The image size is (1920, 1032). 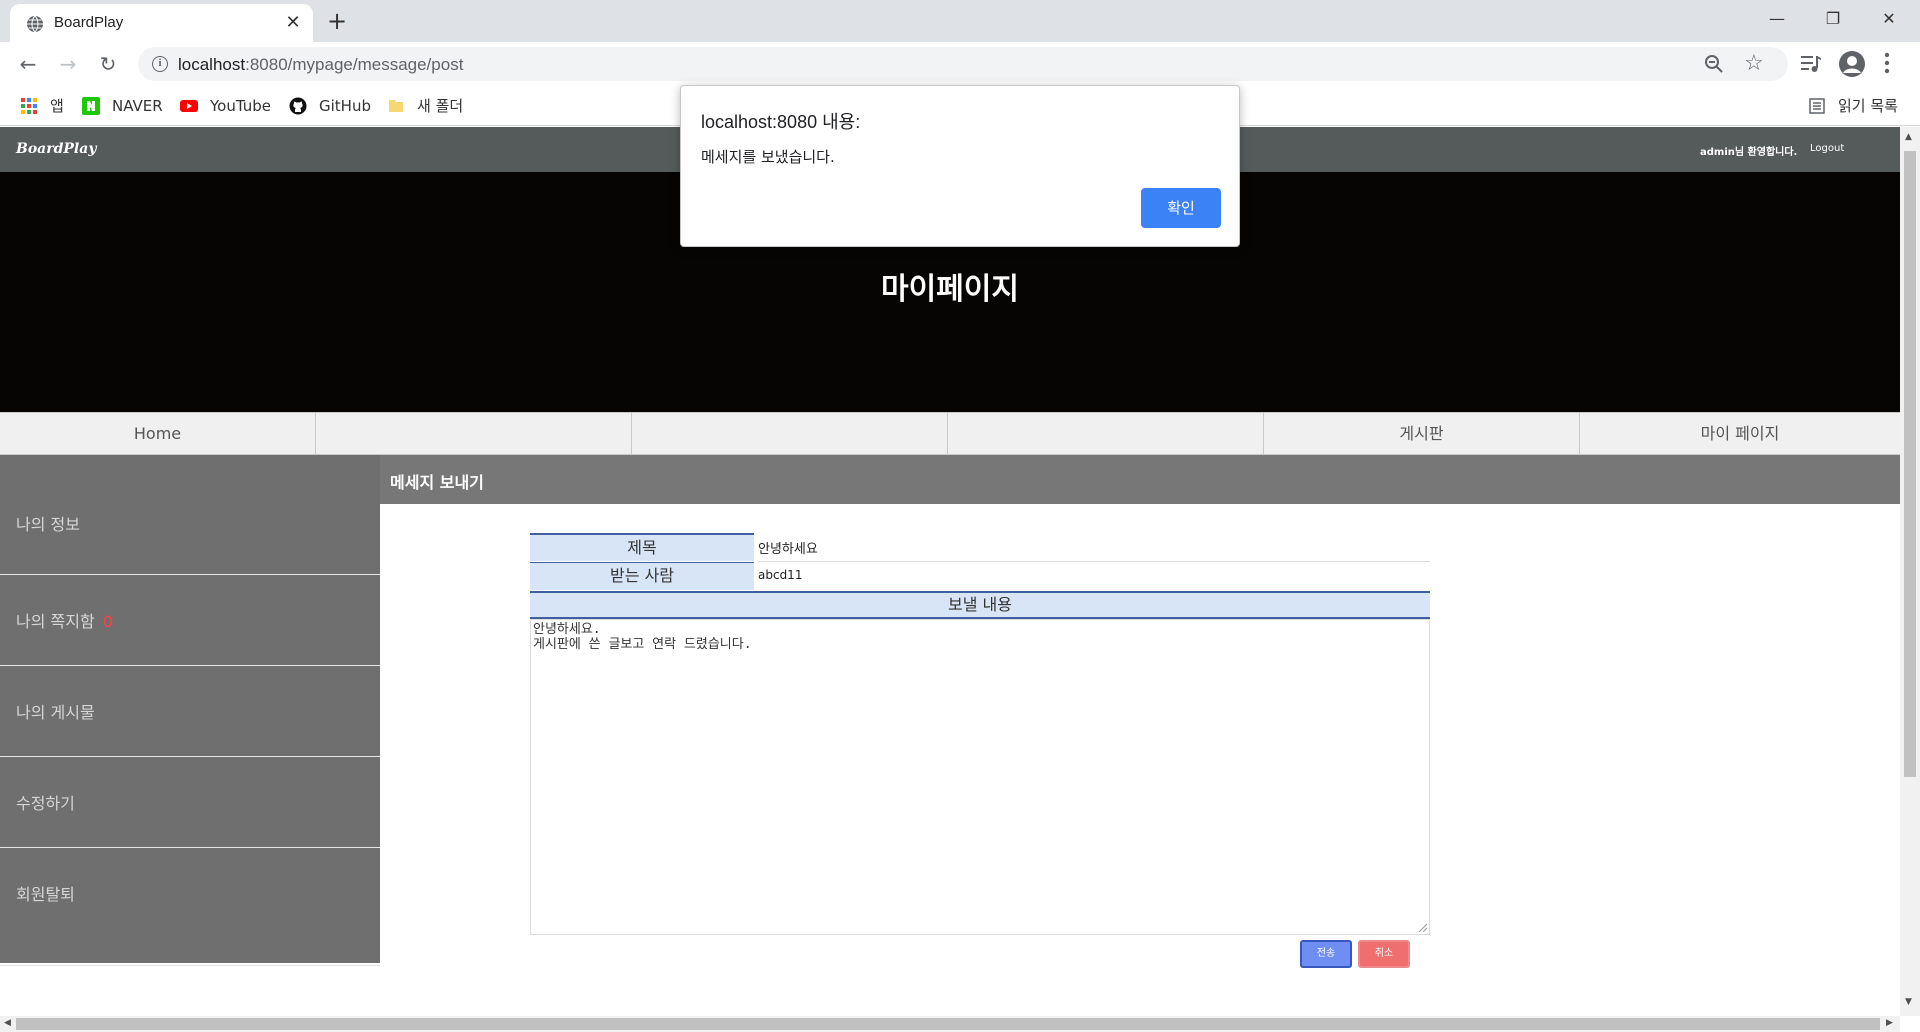 What do you see at coordinates (1908, 137) in the screenshot?
I see `scroll-up-arrow-icon: ▲` at bounding box center [1908, 137].